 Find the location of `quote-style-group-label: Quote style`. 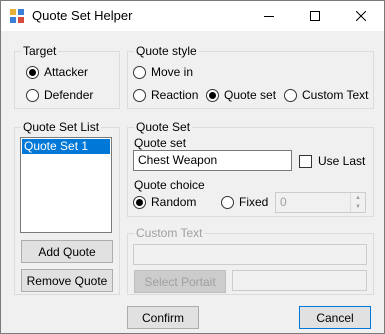

quote-style-group-label: Quote style is located at coordinates (166, 51).